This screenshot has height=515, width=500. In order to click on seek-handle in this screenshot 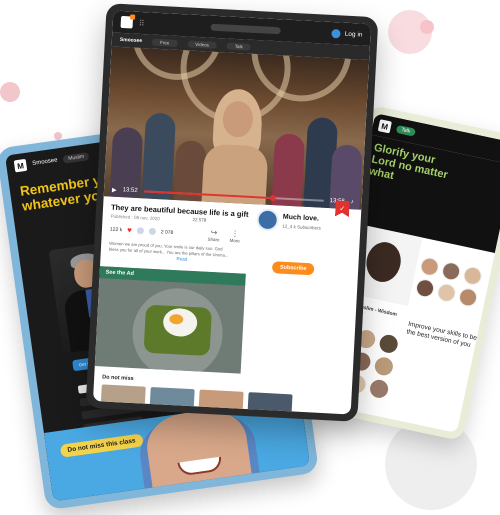, I will do `click(273, 198)`.